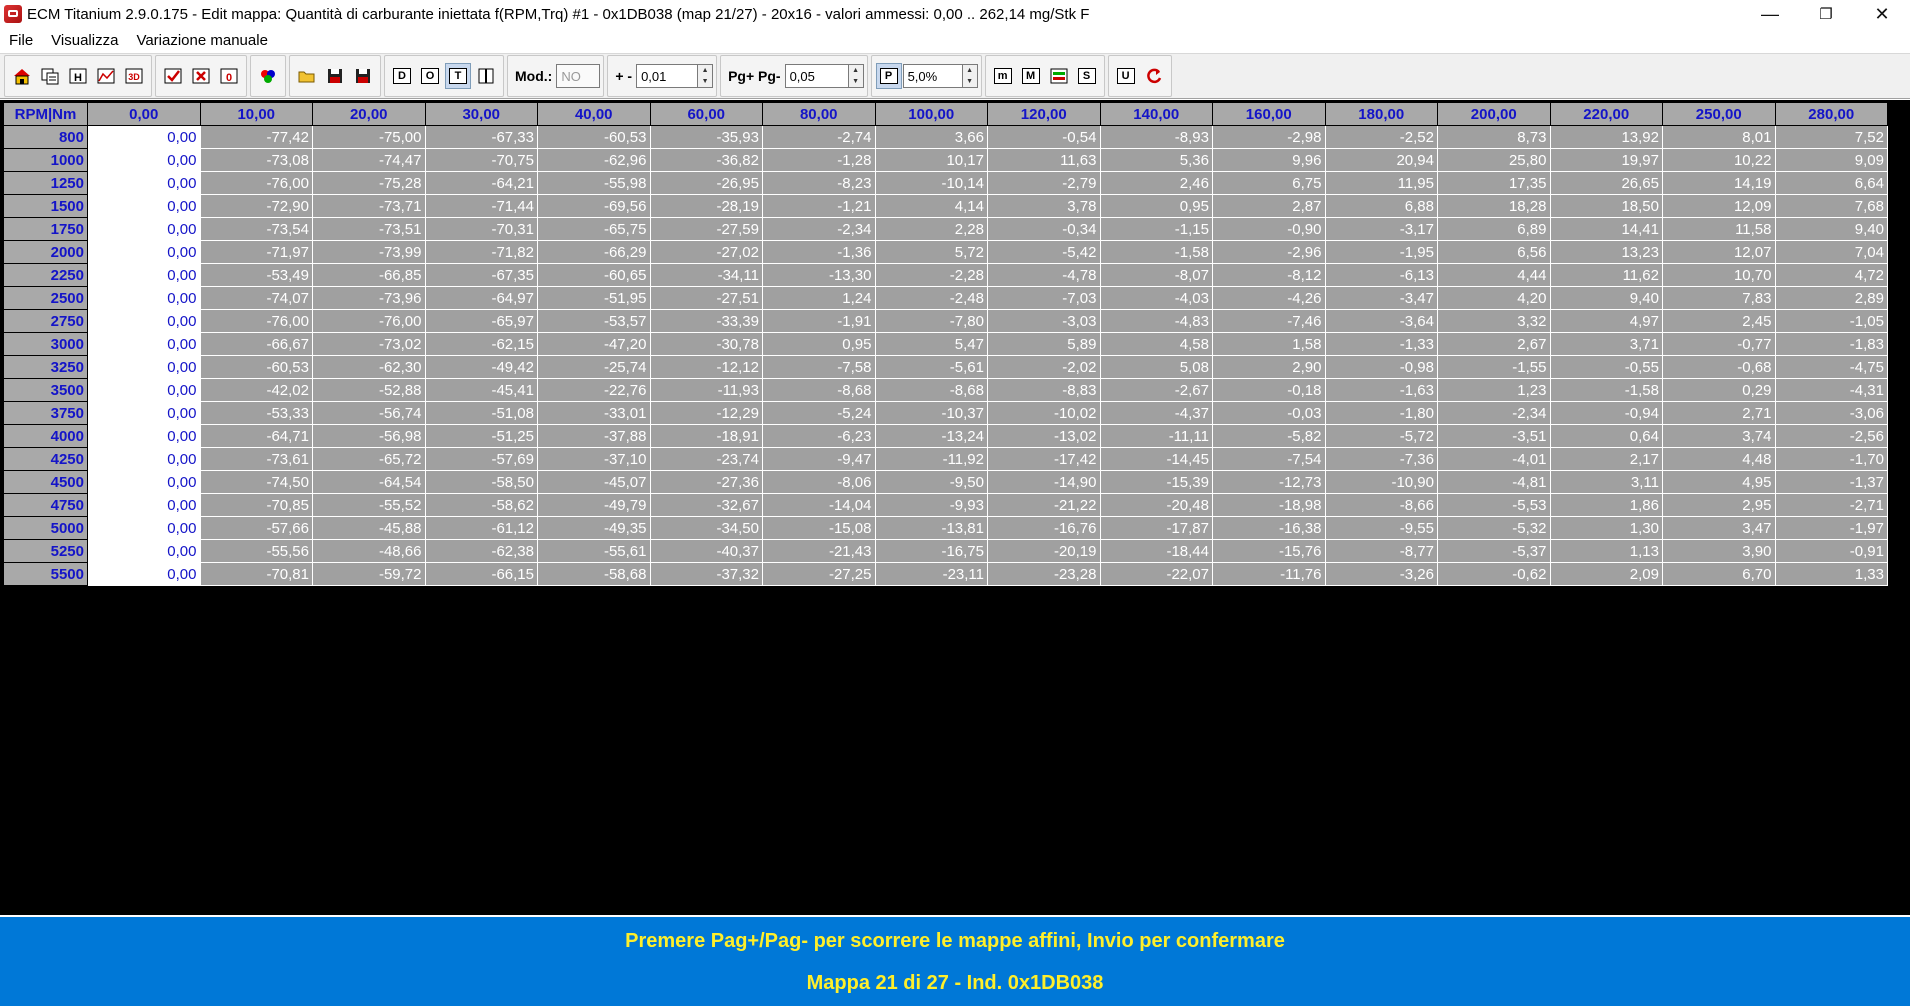 The image size is (1910, 1006). I want to click on map-cell: -72,90, so click(256, 206).